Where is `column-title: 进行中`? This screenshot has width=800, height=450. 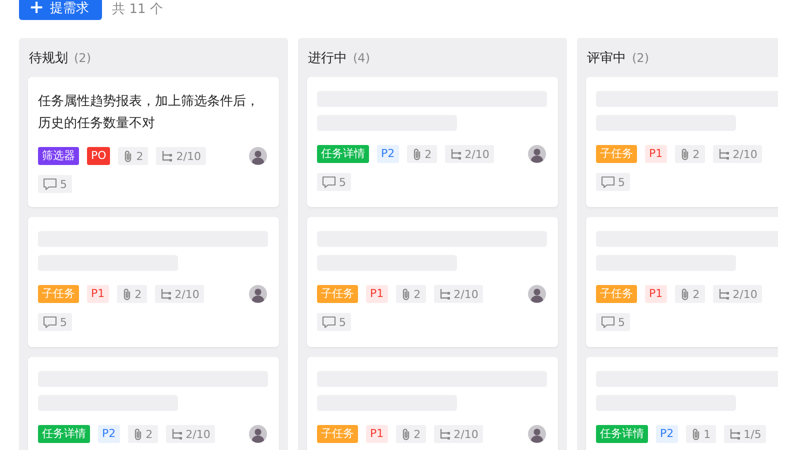
column-title: 进行中 is located at coordinates (327, 58).